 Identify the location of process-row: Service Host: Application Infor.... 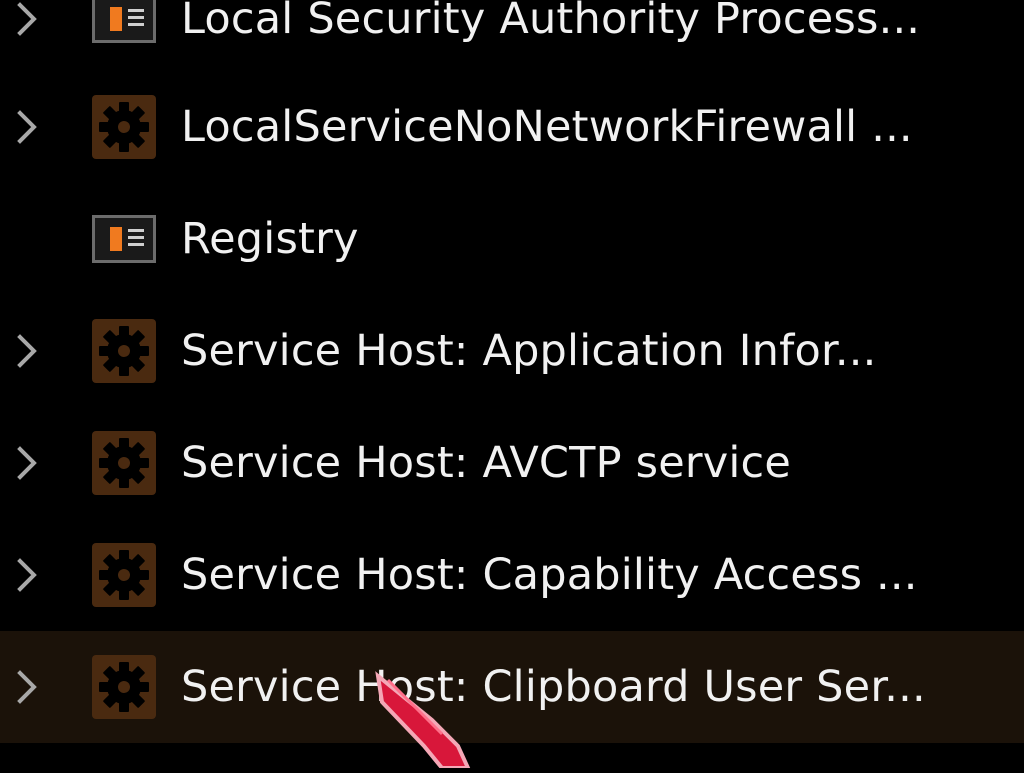
(512, 351).